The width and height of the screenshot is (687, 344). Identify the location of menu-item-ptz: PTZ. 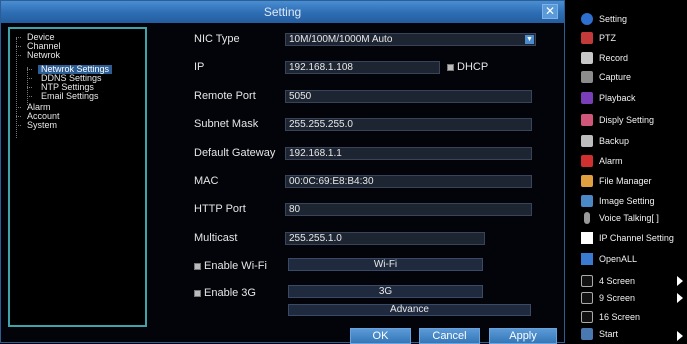
(634, 38).